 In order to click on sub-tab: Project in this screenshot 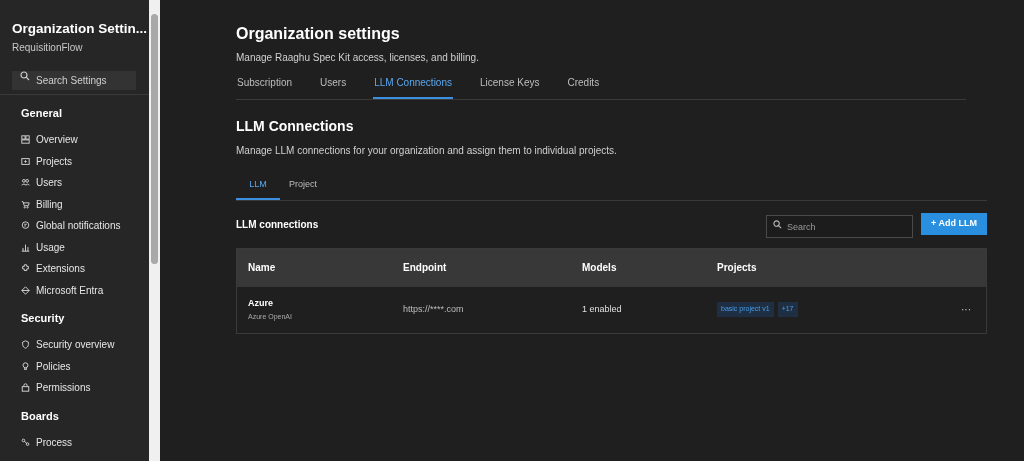, I will do `click(303, 189)`.